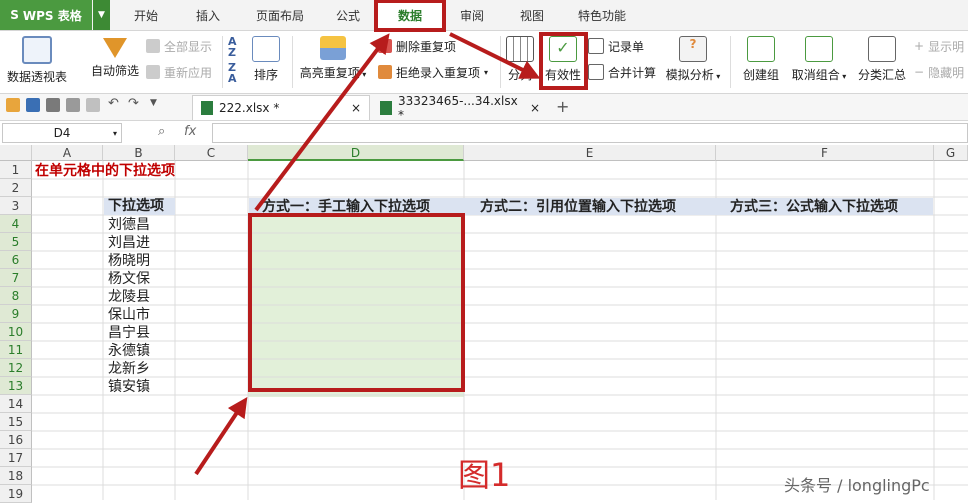 The width and height of the screenshot is (968, 503). I want to click on annotation-arrow-to-validation, so click(495, 55).